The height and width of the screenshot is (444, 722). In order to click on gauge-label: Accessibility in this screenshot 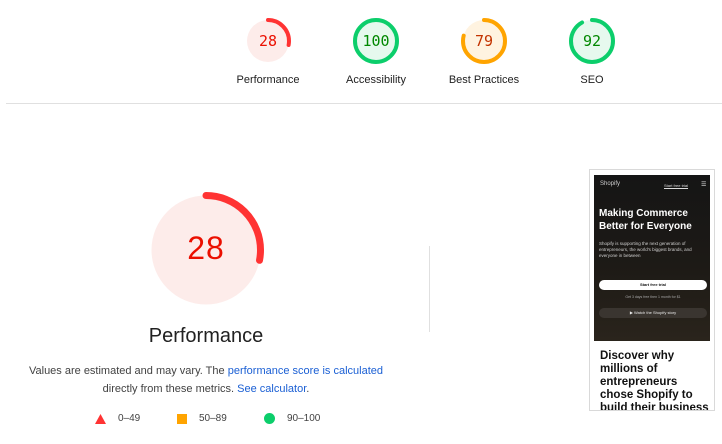, I will do `click(376, 80)`.